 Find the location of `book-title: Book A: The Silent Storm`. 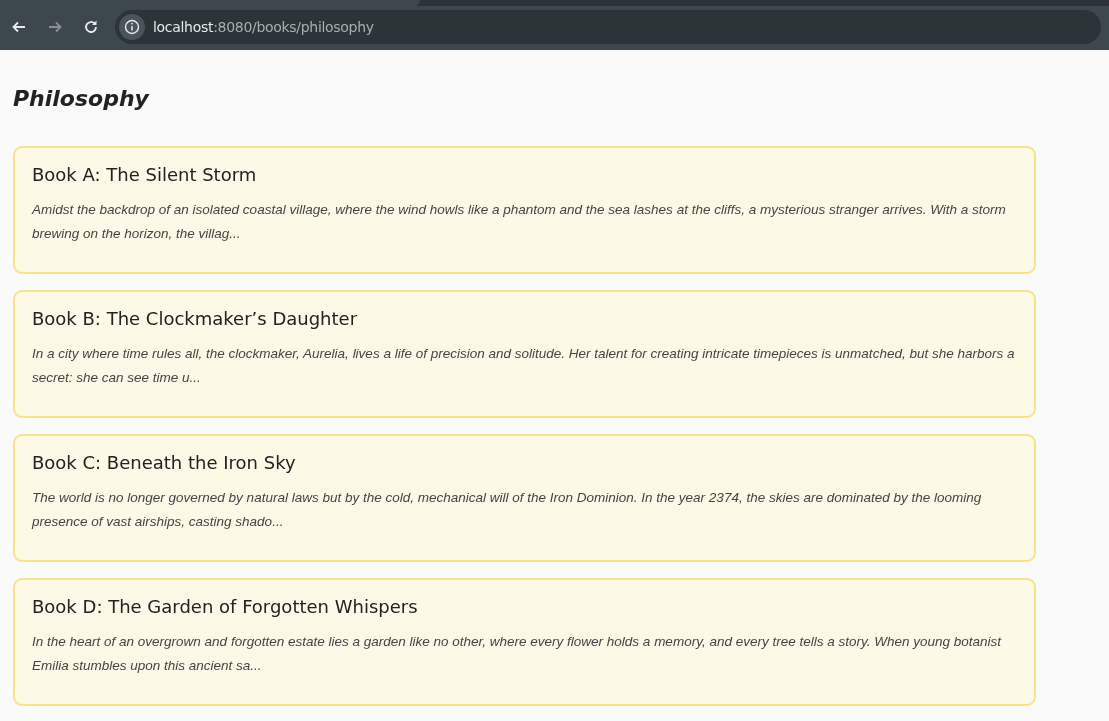

book-title: Book A: The Silent Storm is located at coordinates (145, 175).